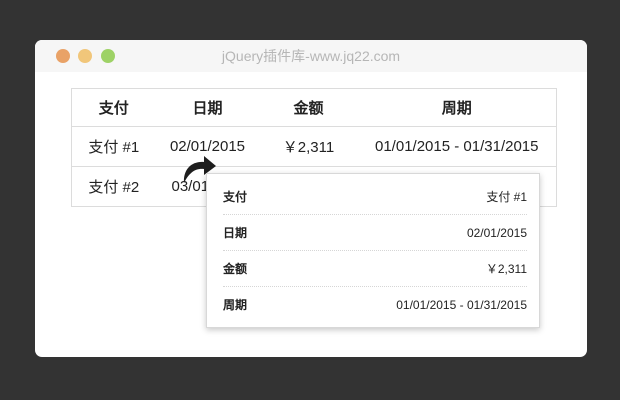  I want to click on cell-amount: ￥2,311, so click(308, 146).